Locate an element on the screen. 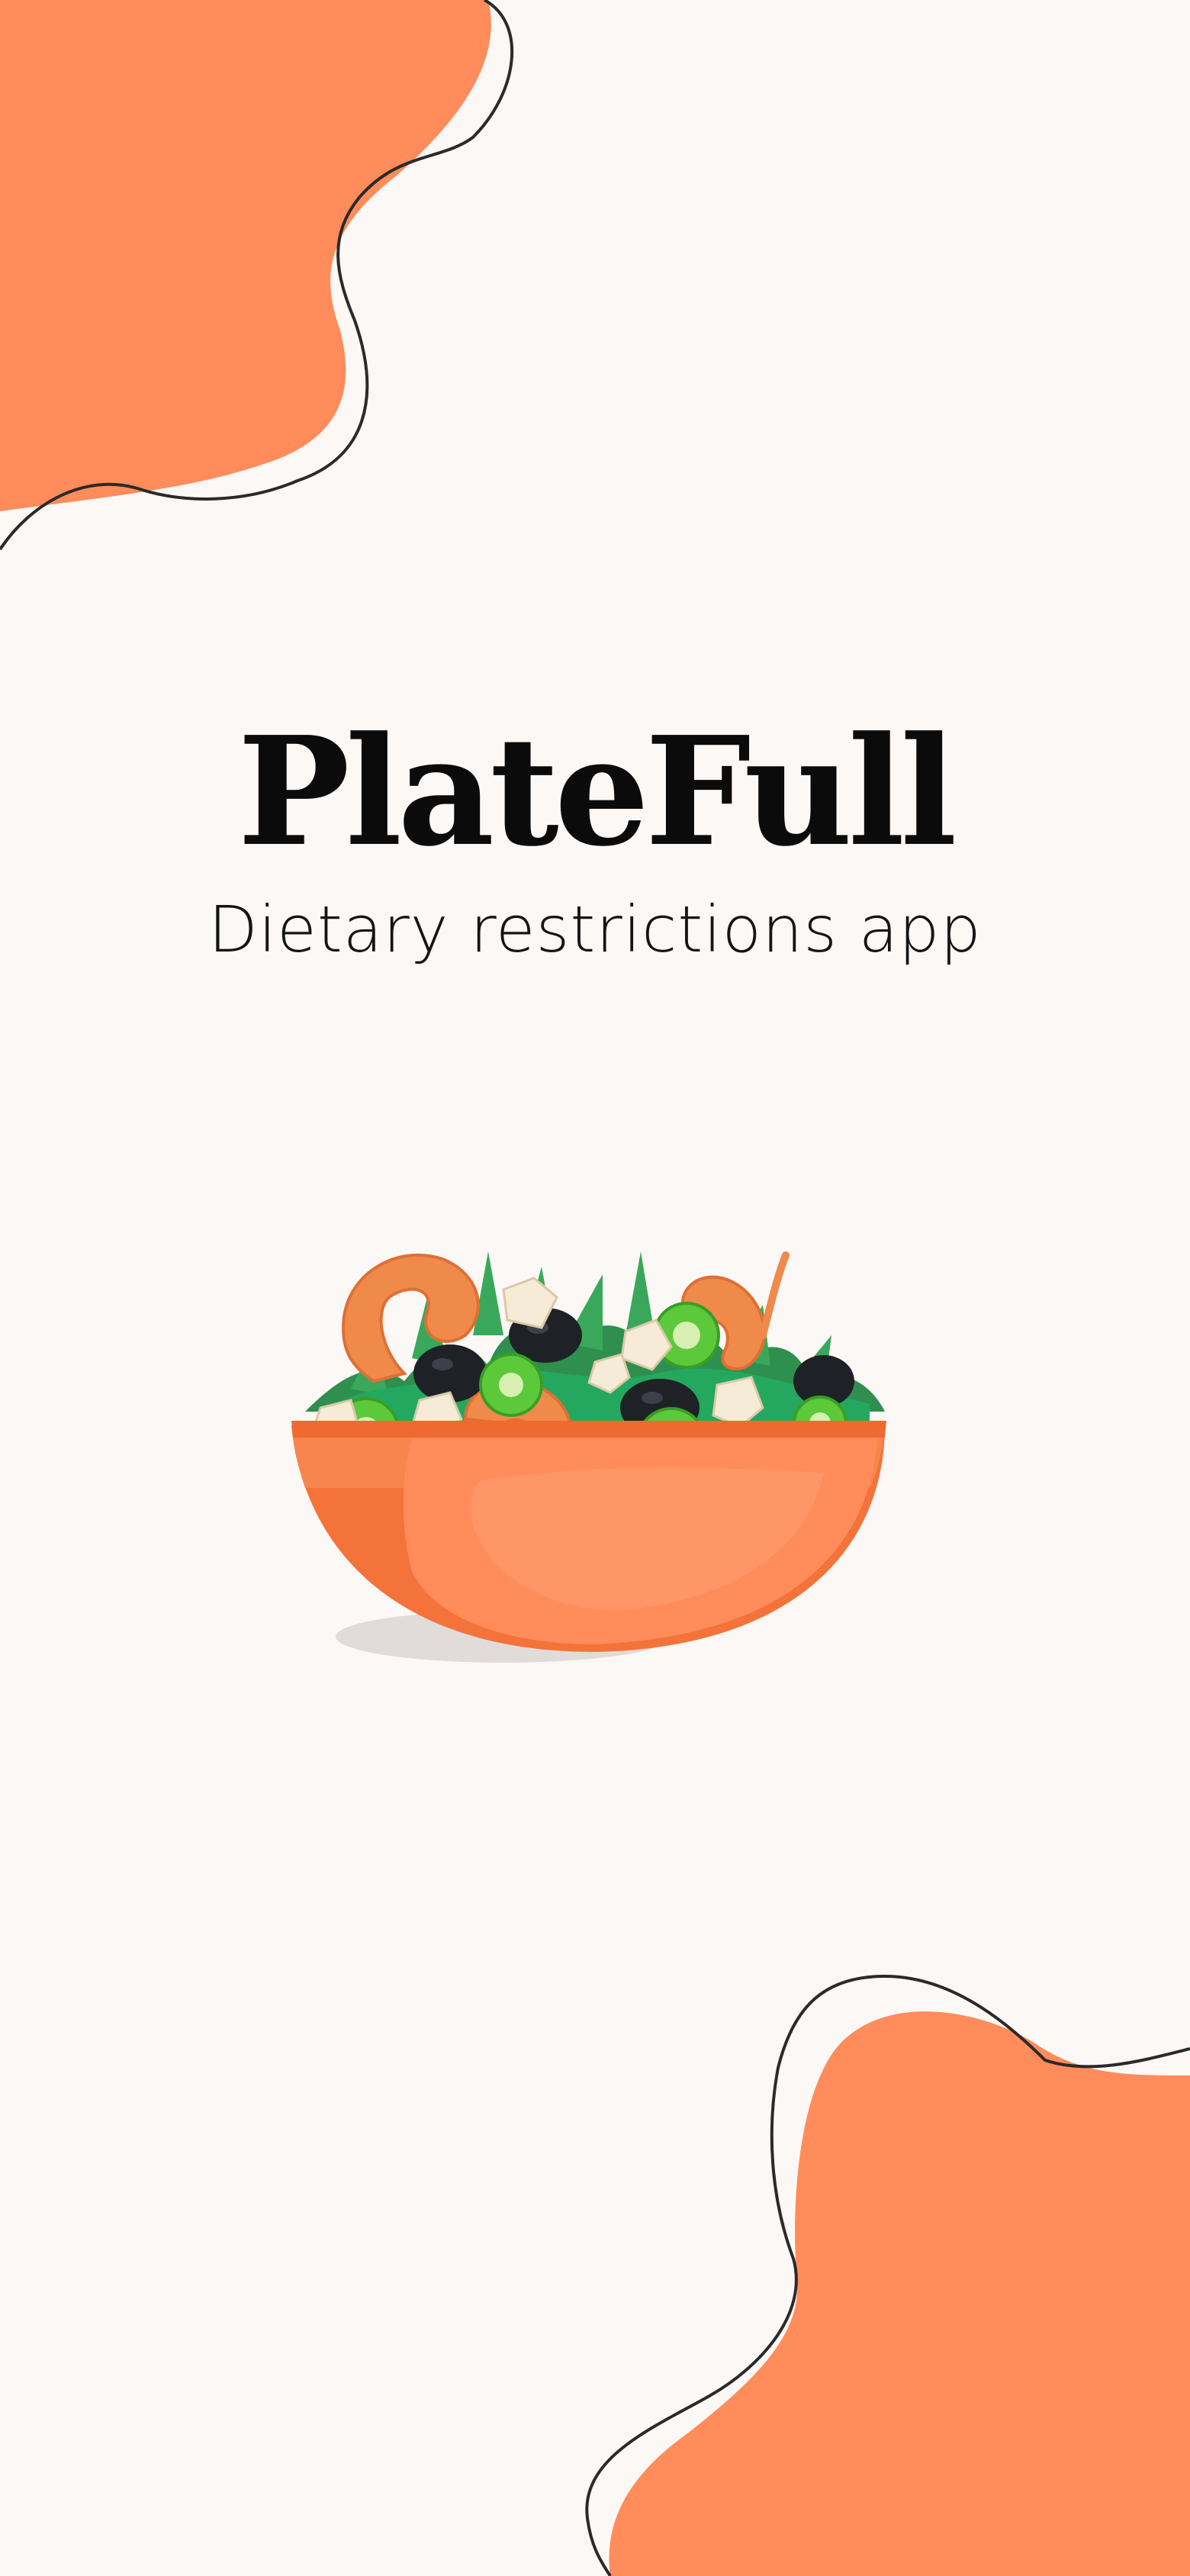  salad-bowl-icon is located at coordinates (588, 1457).